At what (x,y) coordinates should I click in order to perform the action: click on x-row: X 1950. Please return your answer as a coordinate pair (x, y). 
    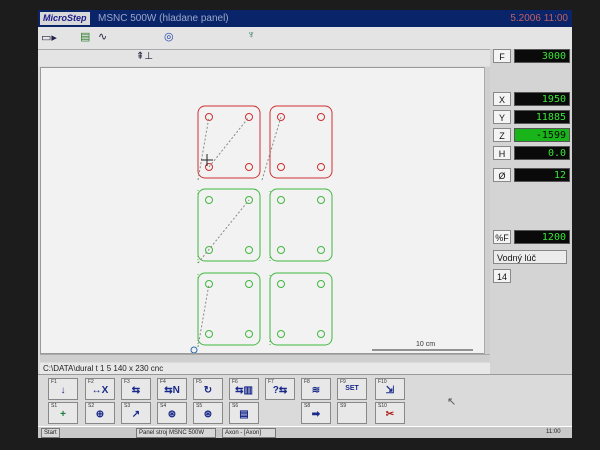
    Looking at the image, I should click on (532, 99).